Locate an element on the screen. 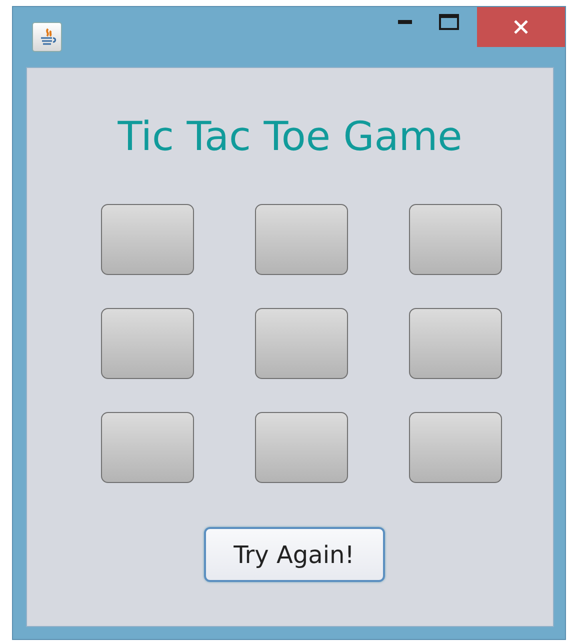 The width and height of the screenshot is (568, 642). close-button is located at coordinates (521, 27).